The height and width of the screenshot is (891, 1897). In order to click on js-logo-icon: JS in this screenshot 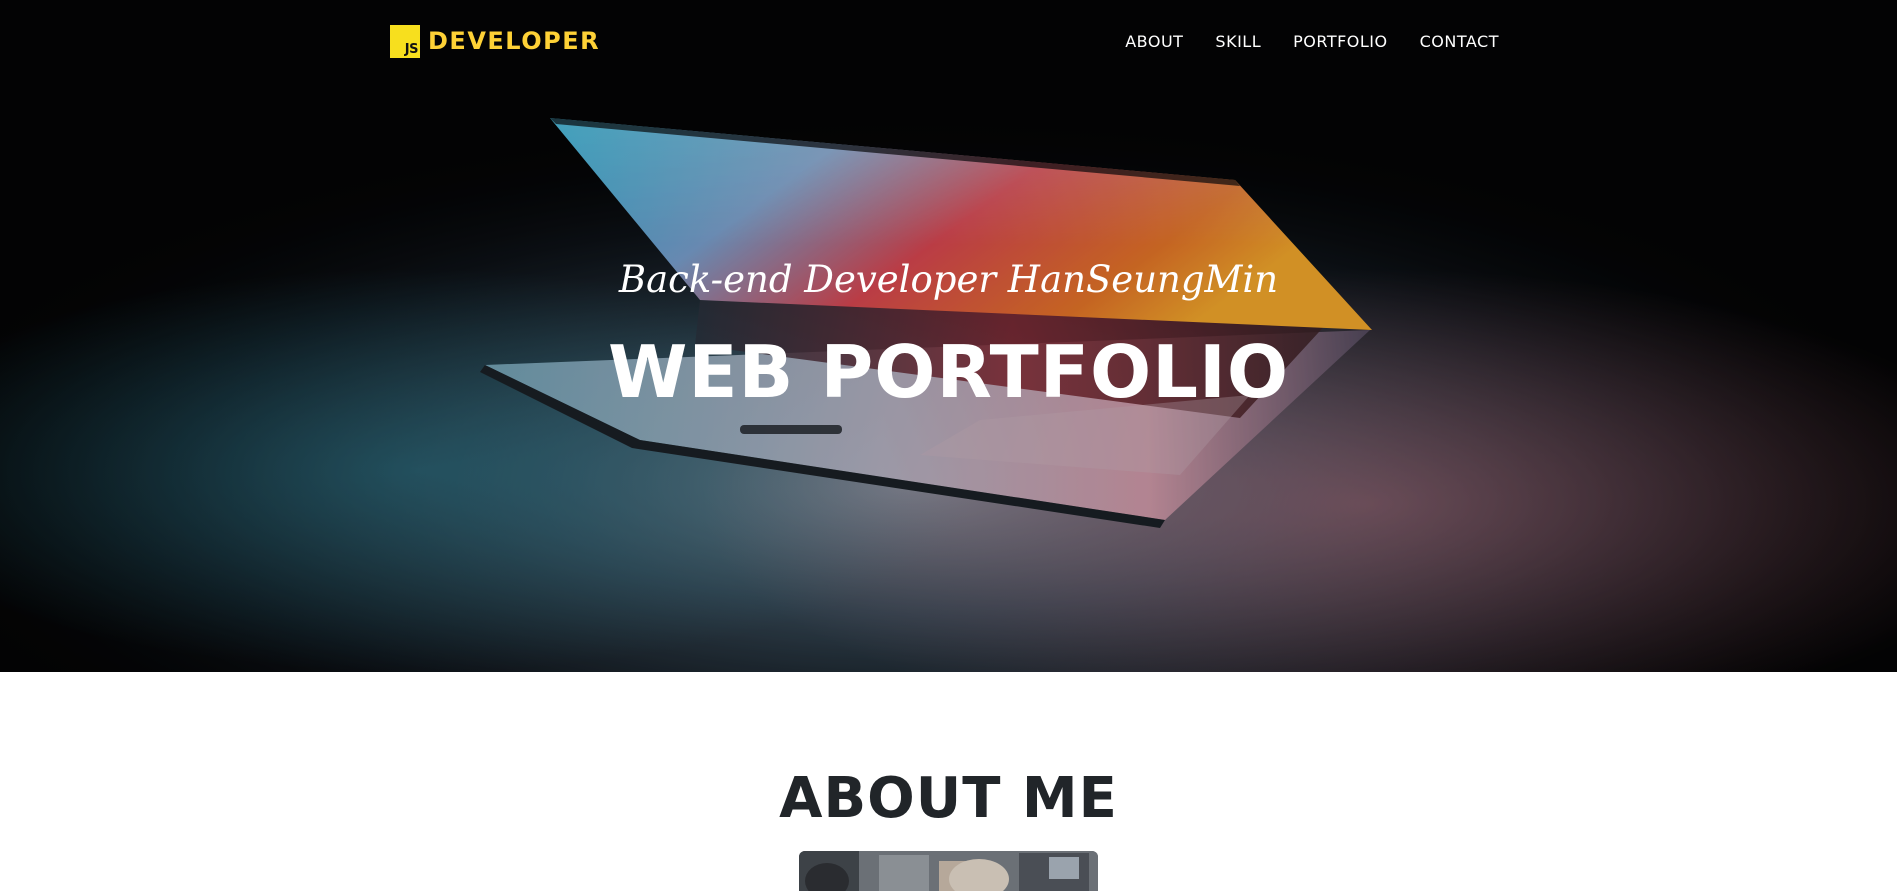, I will do `click(405, 41)`.